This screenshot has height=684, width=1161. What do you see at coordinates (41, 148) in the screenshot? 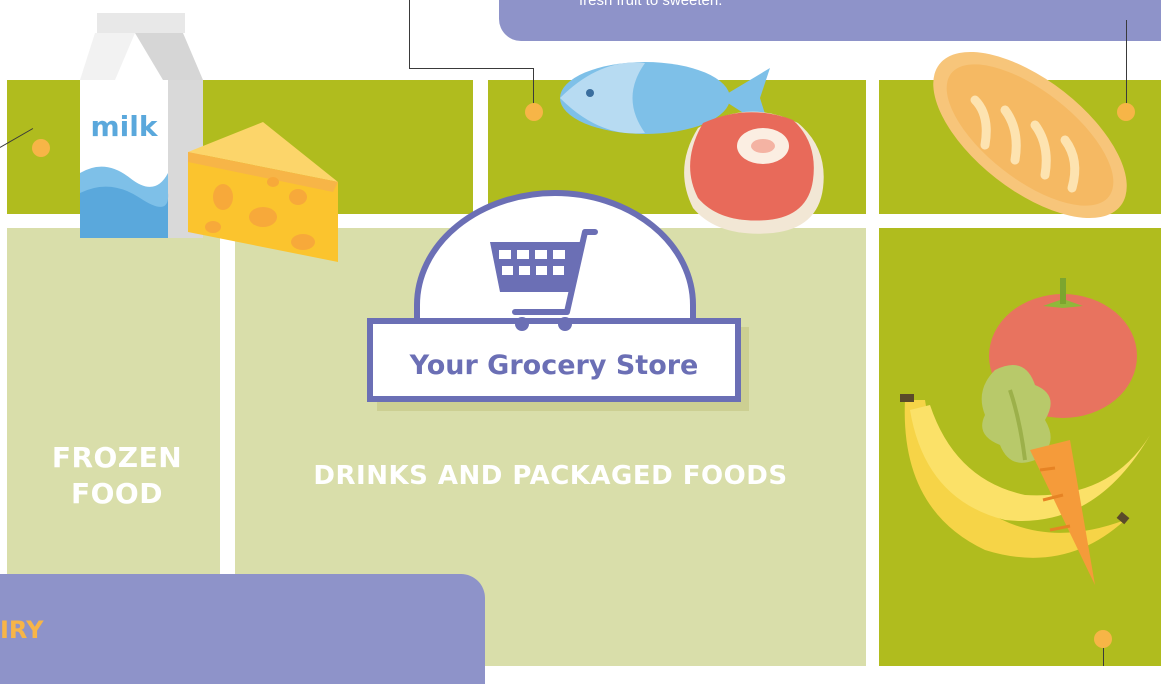
I see `dairy-marker` at bounding box center [41, 148].